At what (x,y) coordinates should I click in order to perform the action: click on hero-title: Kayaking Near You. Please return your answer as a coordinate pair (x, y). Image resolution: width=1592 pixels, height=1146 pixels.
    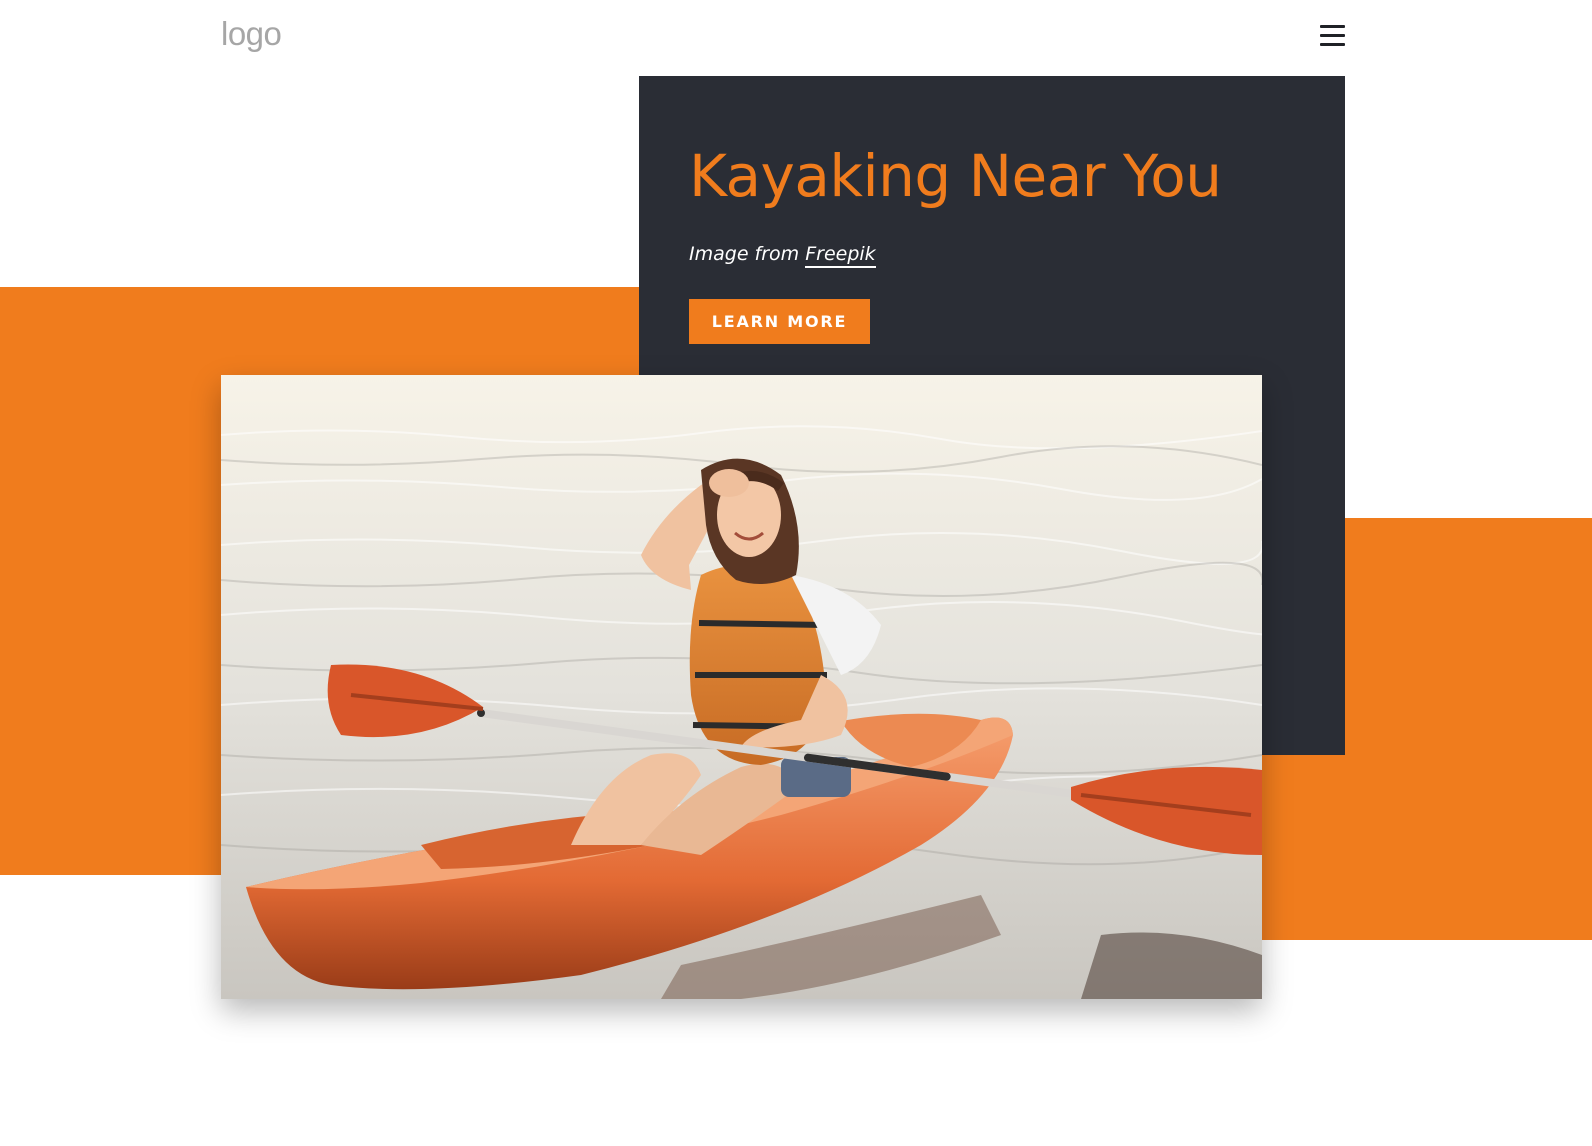
    Looking at the image, I should click on (955, 176).